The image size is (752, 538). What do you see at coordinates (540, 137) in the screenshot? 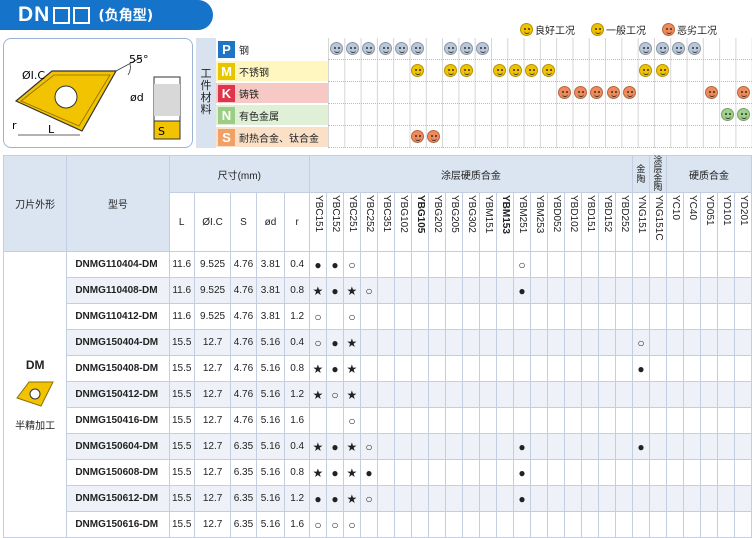
I see `material-suitability-grid` at bounding box center [540, 137].